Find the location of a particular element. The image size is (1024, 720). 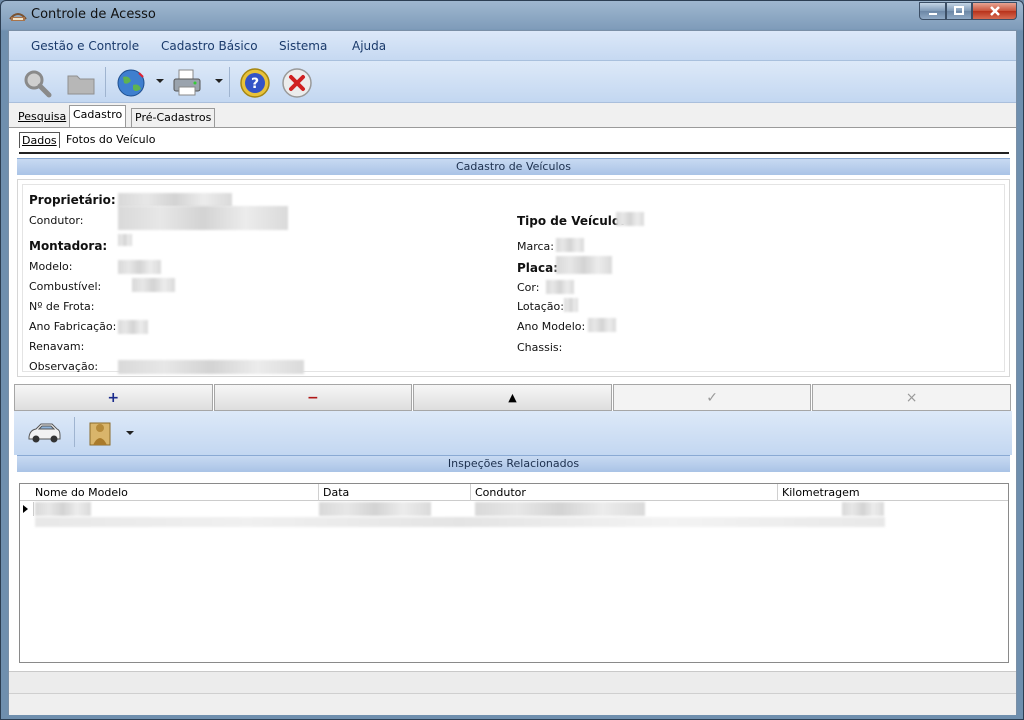

label-frota: Nº de Frota: is located at coordinates (62, 306).